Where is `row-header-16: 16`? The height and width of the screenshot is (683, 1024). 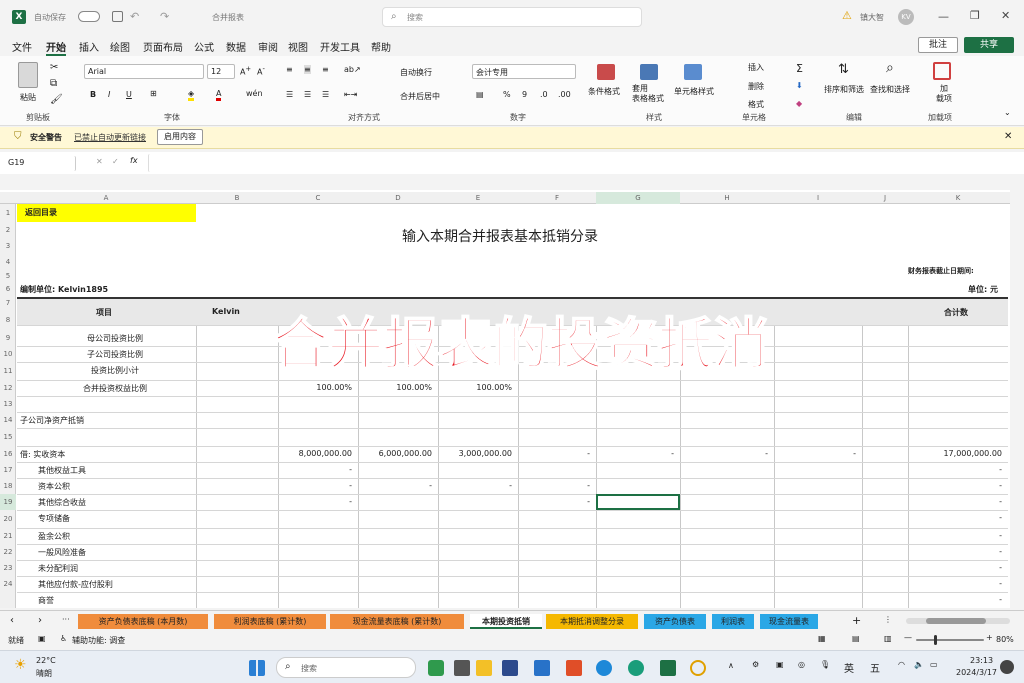 row-header-16: 16 is located at coordinates (8, 454).